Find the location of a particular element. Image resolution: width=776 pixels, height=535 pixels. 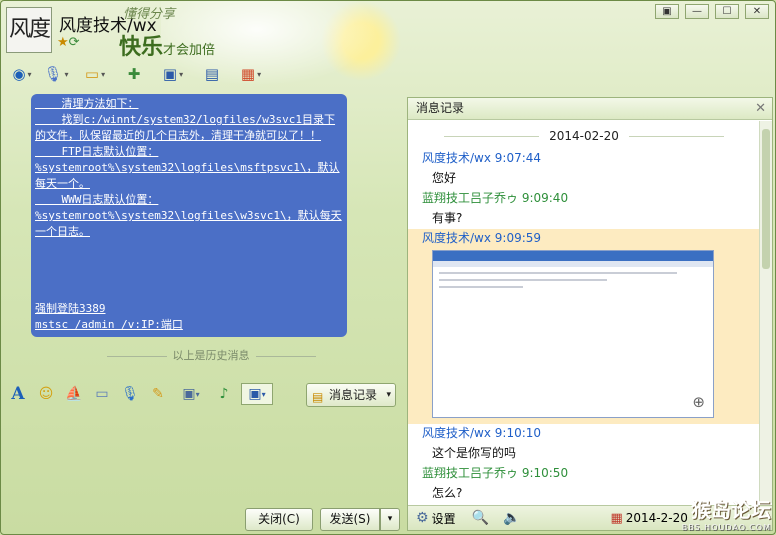

status-icons: ★⟳ is located at coordinates (68, 42).